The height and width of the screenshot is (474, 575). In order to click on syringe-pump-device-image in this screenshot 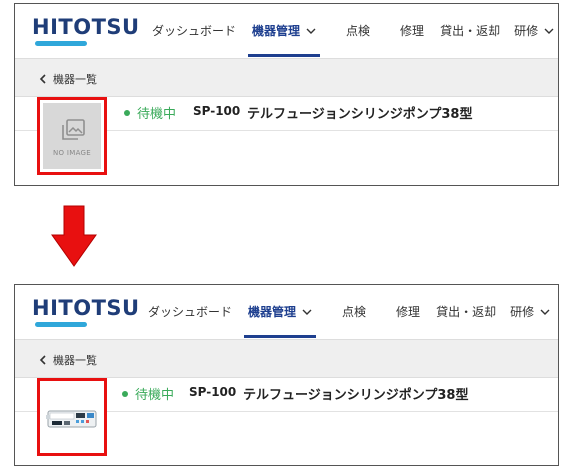, I will do `click(72, 418)`.